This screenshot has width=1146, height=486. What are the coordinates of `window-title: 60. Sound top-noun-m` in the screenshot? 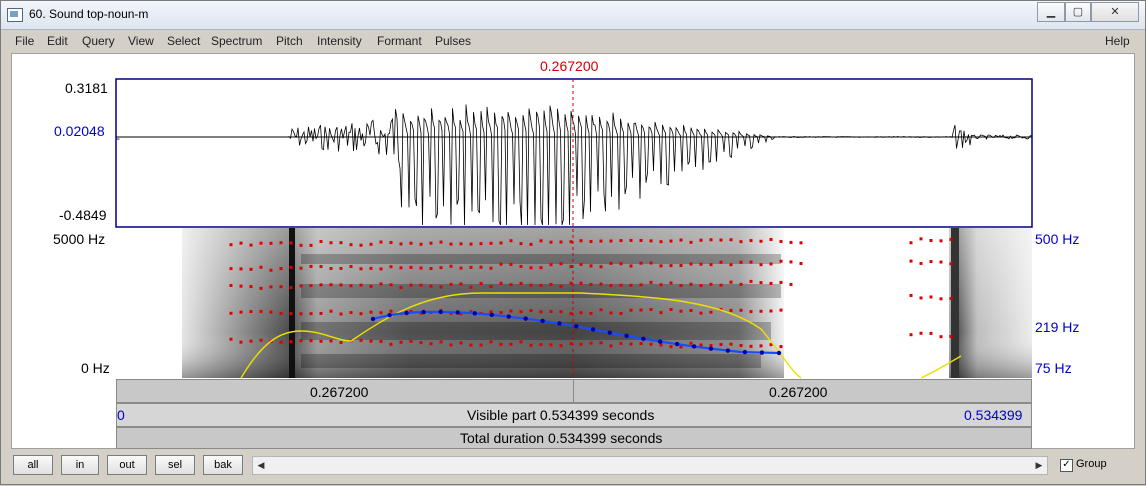 It's located at (89, 14).